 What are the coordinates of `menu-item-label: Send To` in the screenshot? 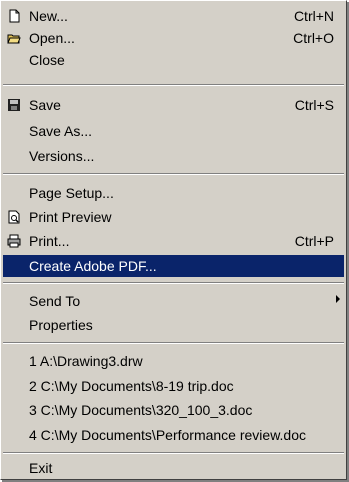 It's located at (55, 301).